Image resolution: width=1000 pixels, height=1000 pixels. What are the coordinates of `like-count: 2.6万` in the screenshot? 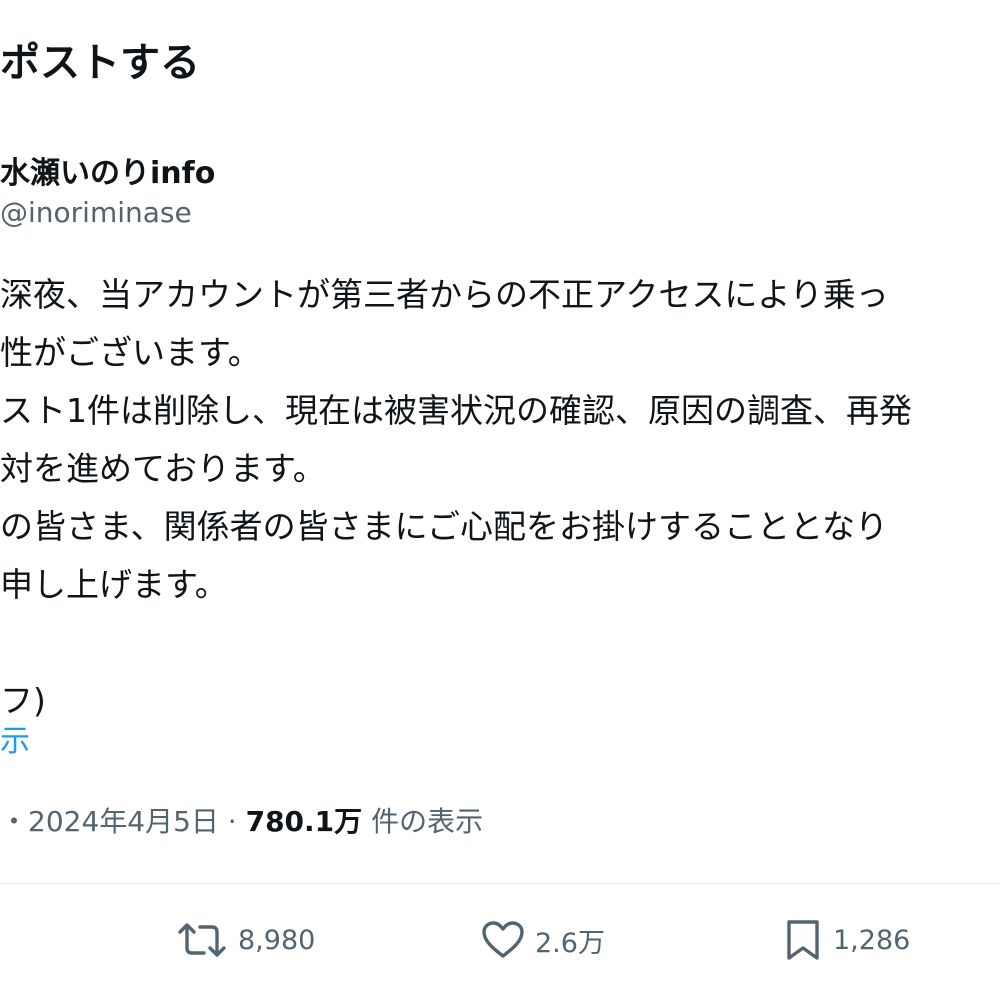 It's located at (570, 943).